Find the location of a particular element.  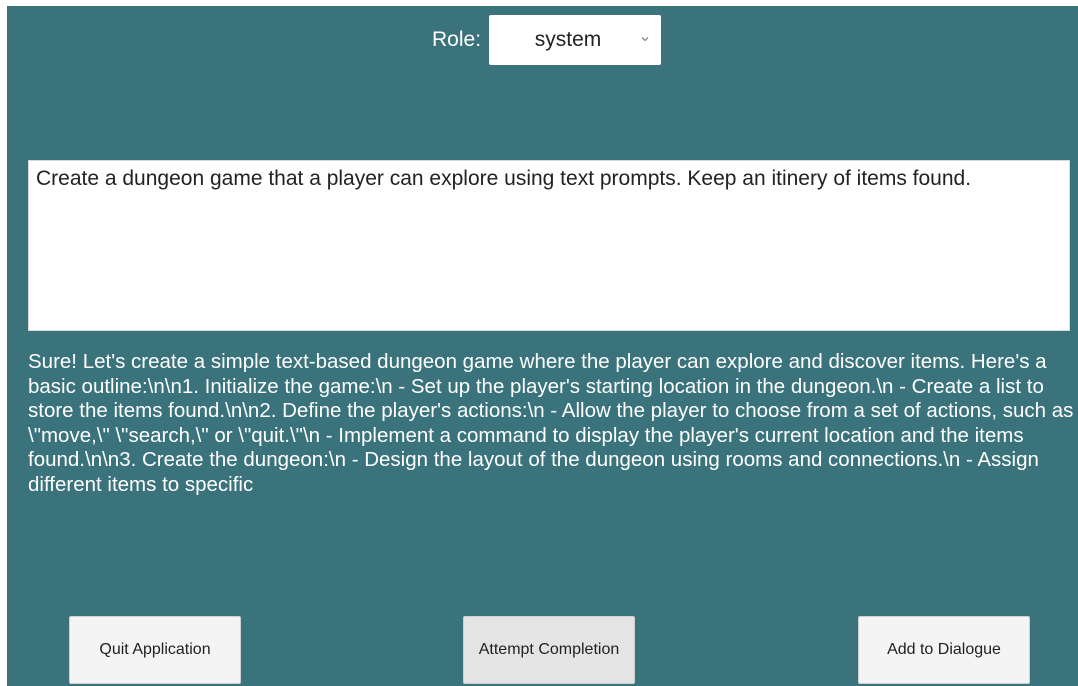

quit-application-button: Quit Application is located at coordinates (155, 650).